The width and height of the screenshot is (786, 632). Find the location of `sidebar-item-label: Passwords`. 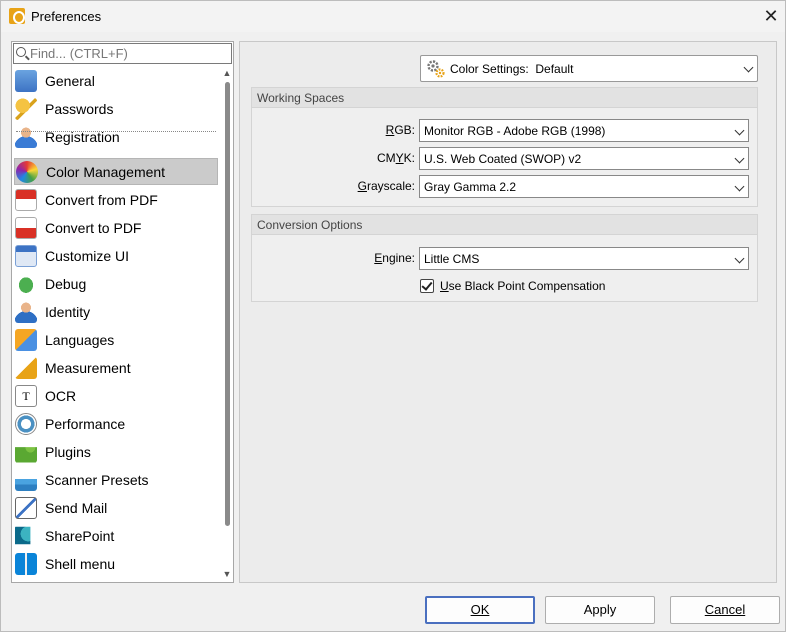

sidebar-item-label: Passwords is located at coordinates (79, 108).